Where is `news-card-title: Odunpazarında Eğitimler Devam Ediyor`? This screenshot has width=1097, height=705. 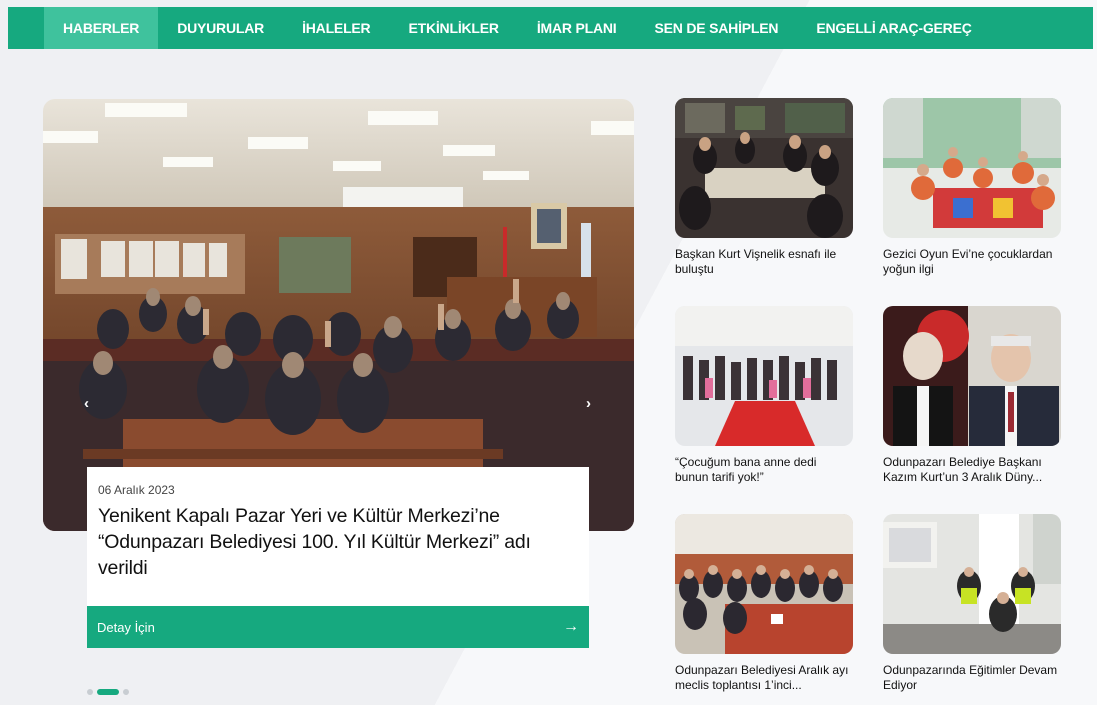 news-card-title: Odunpazarında Eğitimler Devam Ediyor is located at coordinates (972, 678).